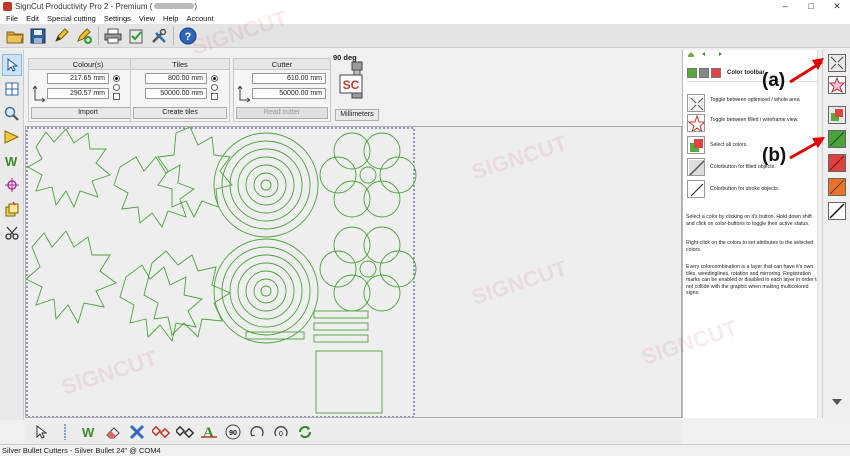  What do you see at coordinates (78, 78) in the screenshot?
I see `colours-width-field: 217.65 mm` at bounding box center [78, 78].